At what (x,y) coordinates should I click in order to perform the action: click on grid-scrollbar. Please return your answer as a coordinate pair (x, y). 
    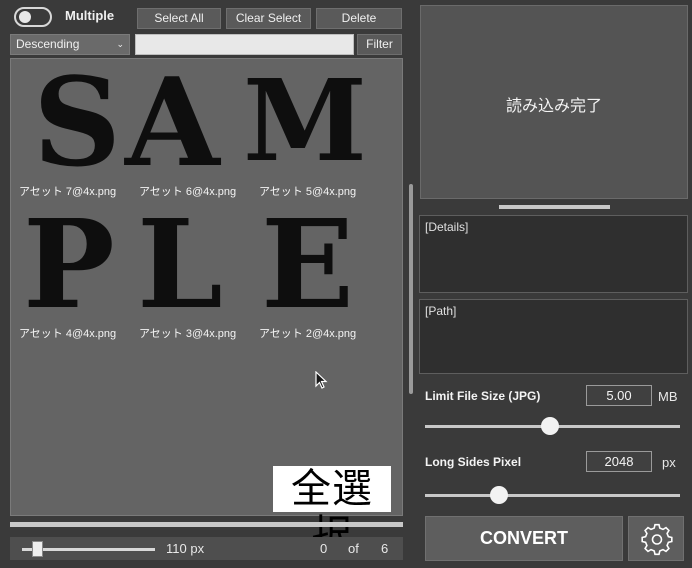
    Looking at the image, I should click on (411, 289).